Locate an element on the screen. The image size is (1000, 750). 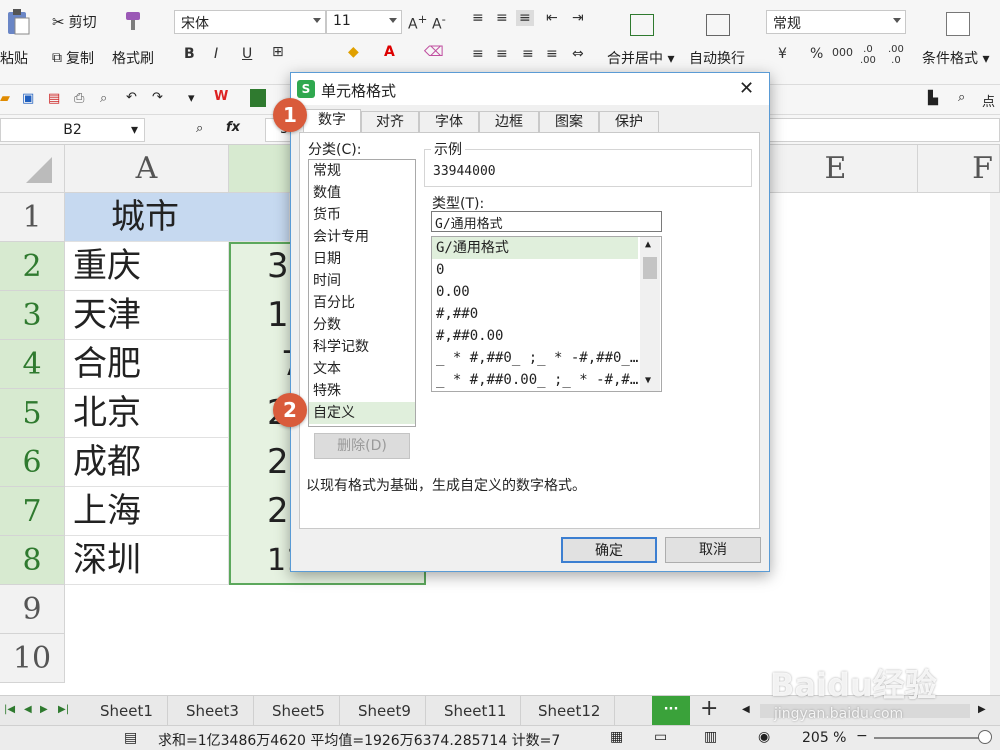
tab-pattern: 图案 is located at coordinates (569, 122).